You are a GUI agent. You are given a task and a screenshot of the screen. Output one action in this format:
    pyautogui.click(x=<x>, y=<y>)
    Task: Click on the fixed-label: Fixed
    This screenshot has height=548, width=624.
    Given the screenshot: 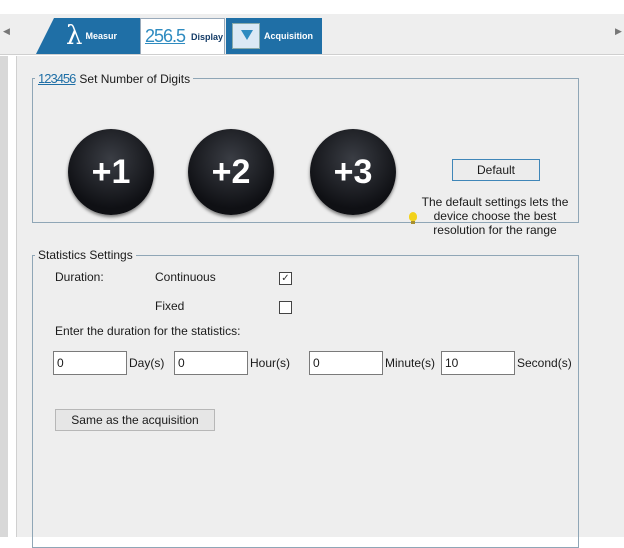 What is the action you would take?
    pyautogui.click(x=170, y=306)
    